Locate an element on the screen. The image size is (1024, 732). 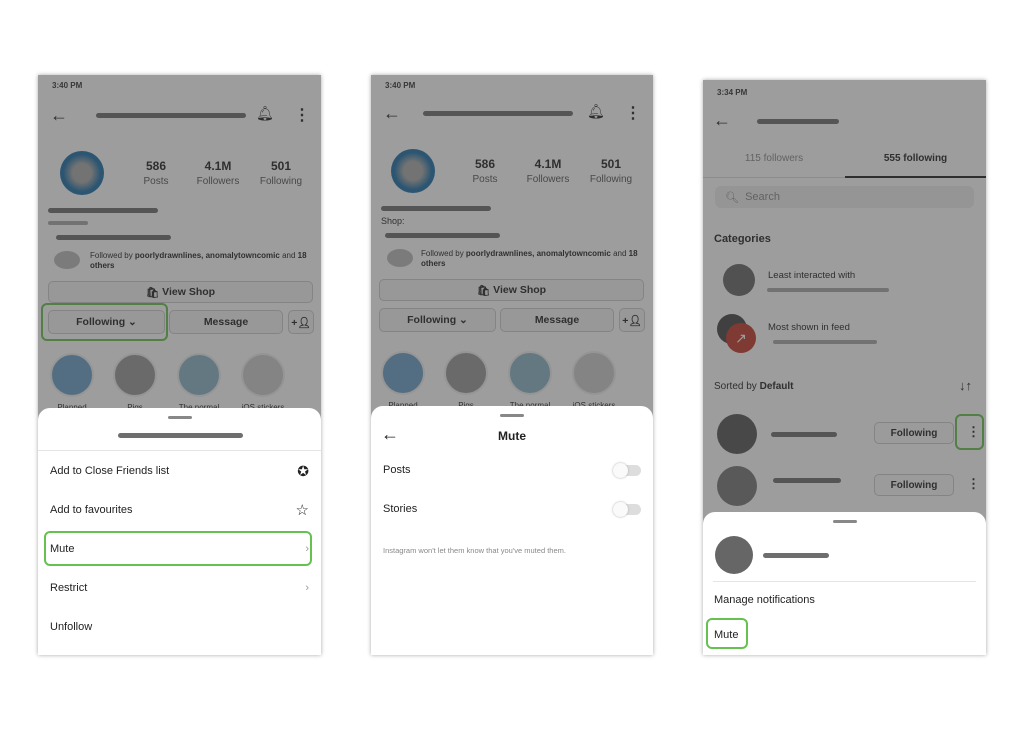
menu-label: Add to Close Friends list is located at coordinates (110, 471).